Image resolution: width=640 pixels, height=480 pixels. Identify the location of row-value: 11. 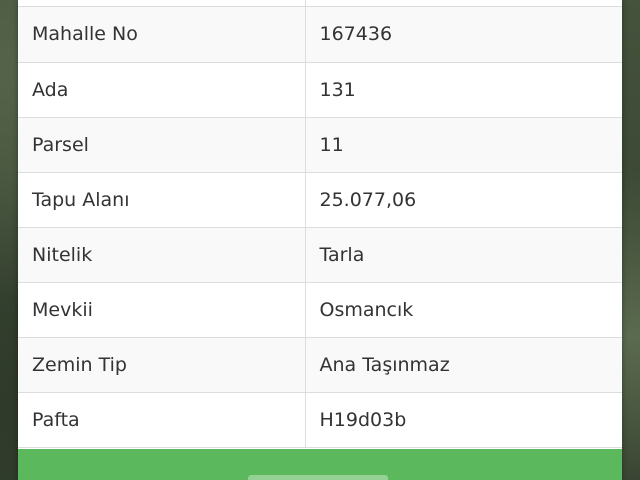
(463, 145).